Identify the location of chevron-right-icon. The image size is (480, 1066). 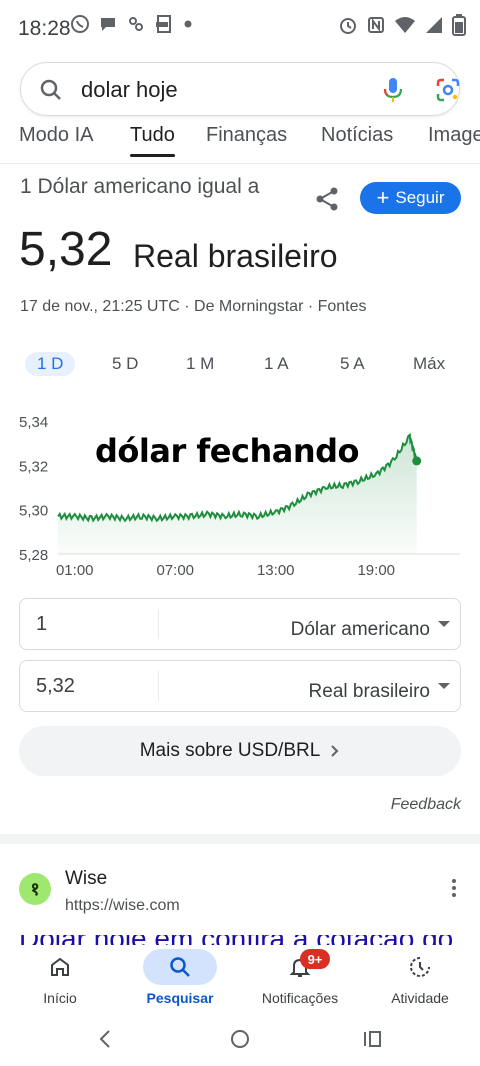
(335, 751).